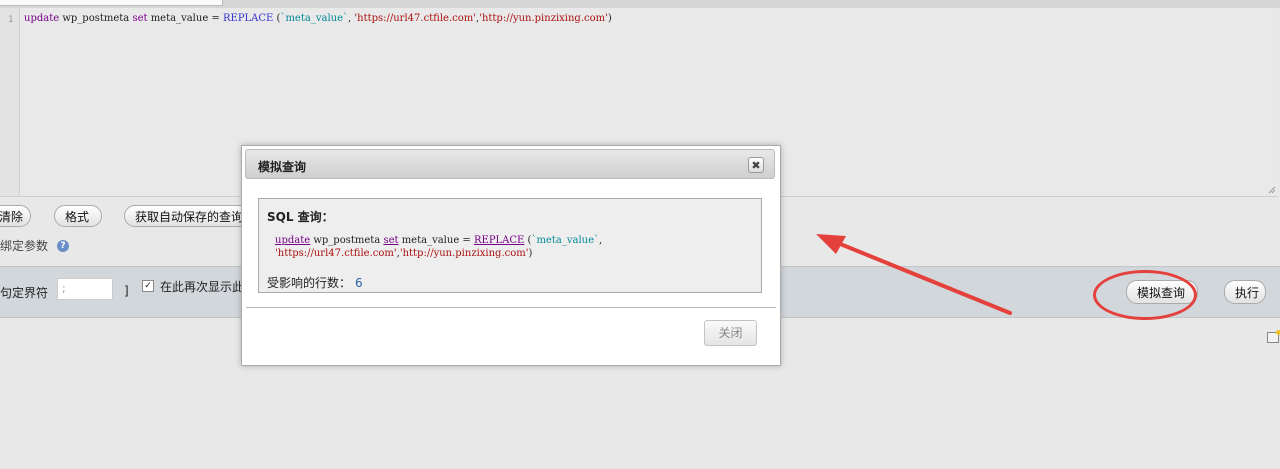  I want to click on line-gutter: 1, so click(10, 102).